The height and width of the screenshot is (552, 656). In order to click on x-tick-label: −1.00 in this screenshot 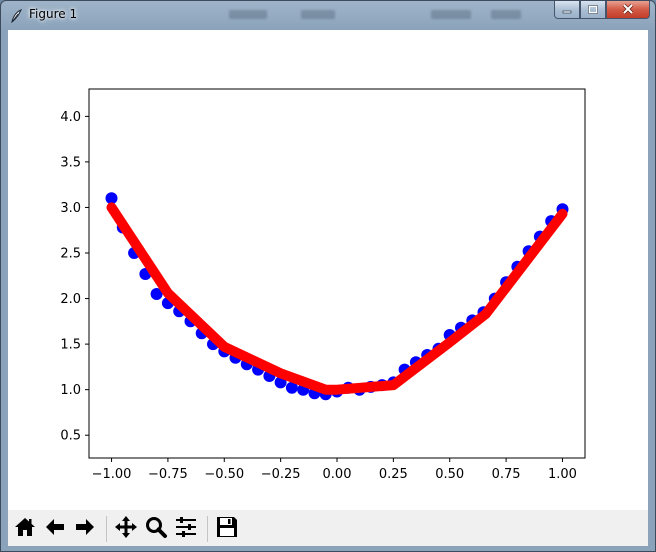, I will do `click(112, 474)`.